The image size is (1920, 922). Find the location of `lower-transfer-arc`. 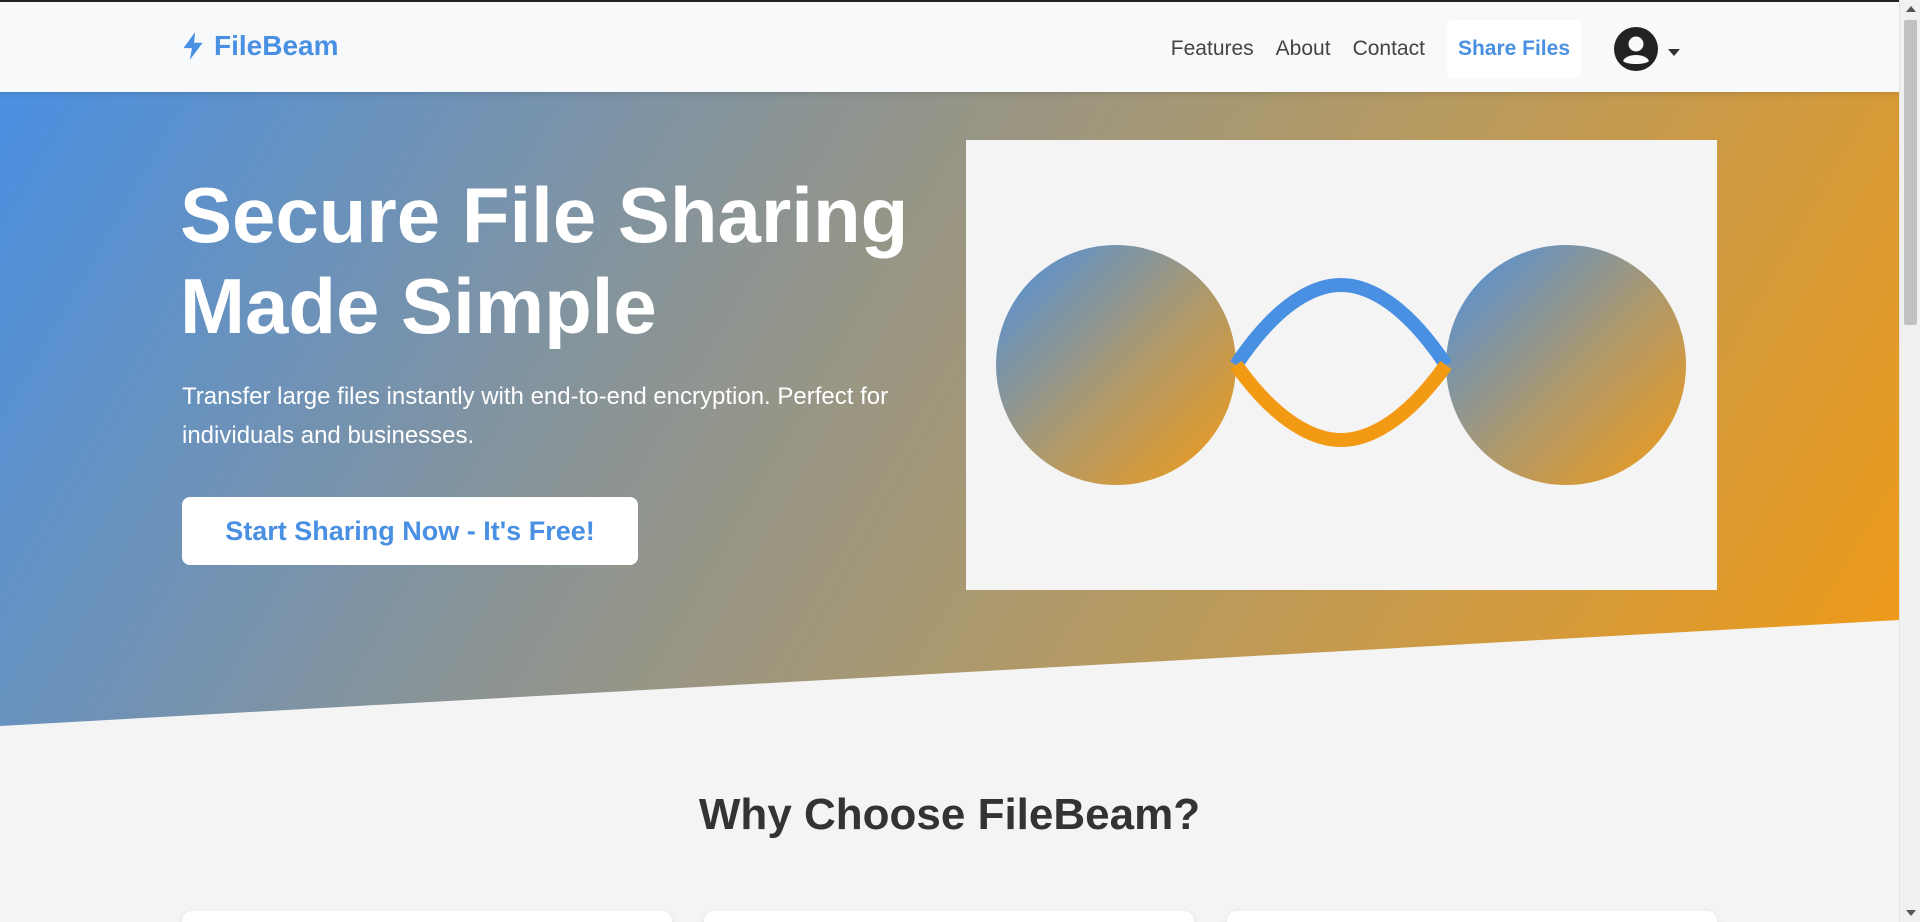

lower-transfer-arc is located at coordinates (1341, 404).